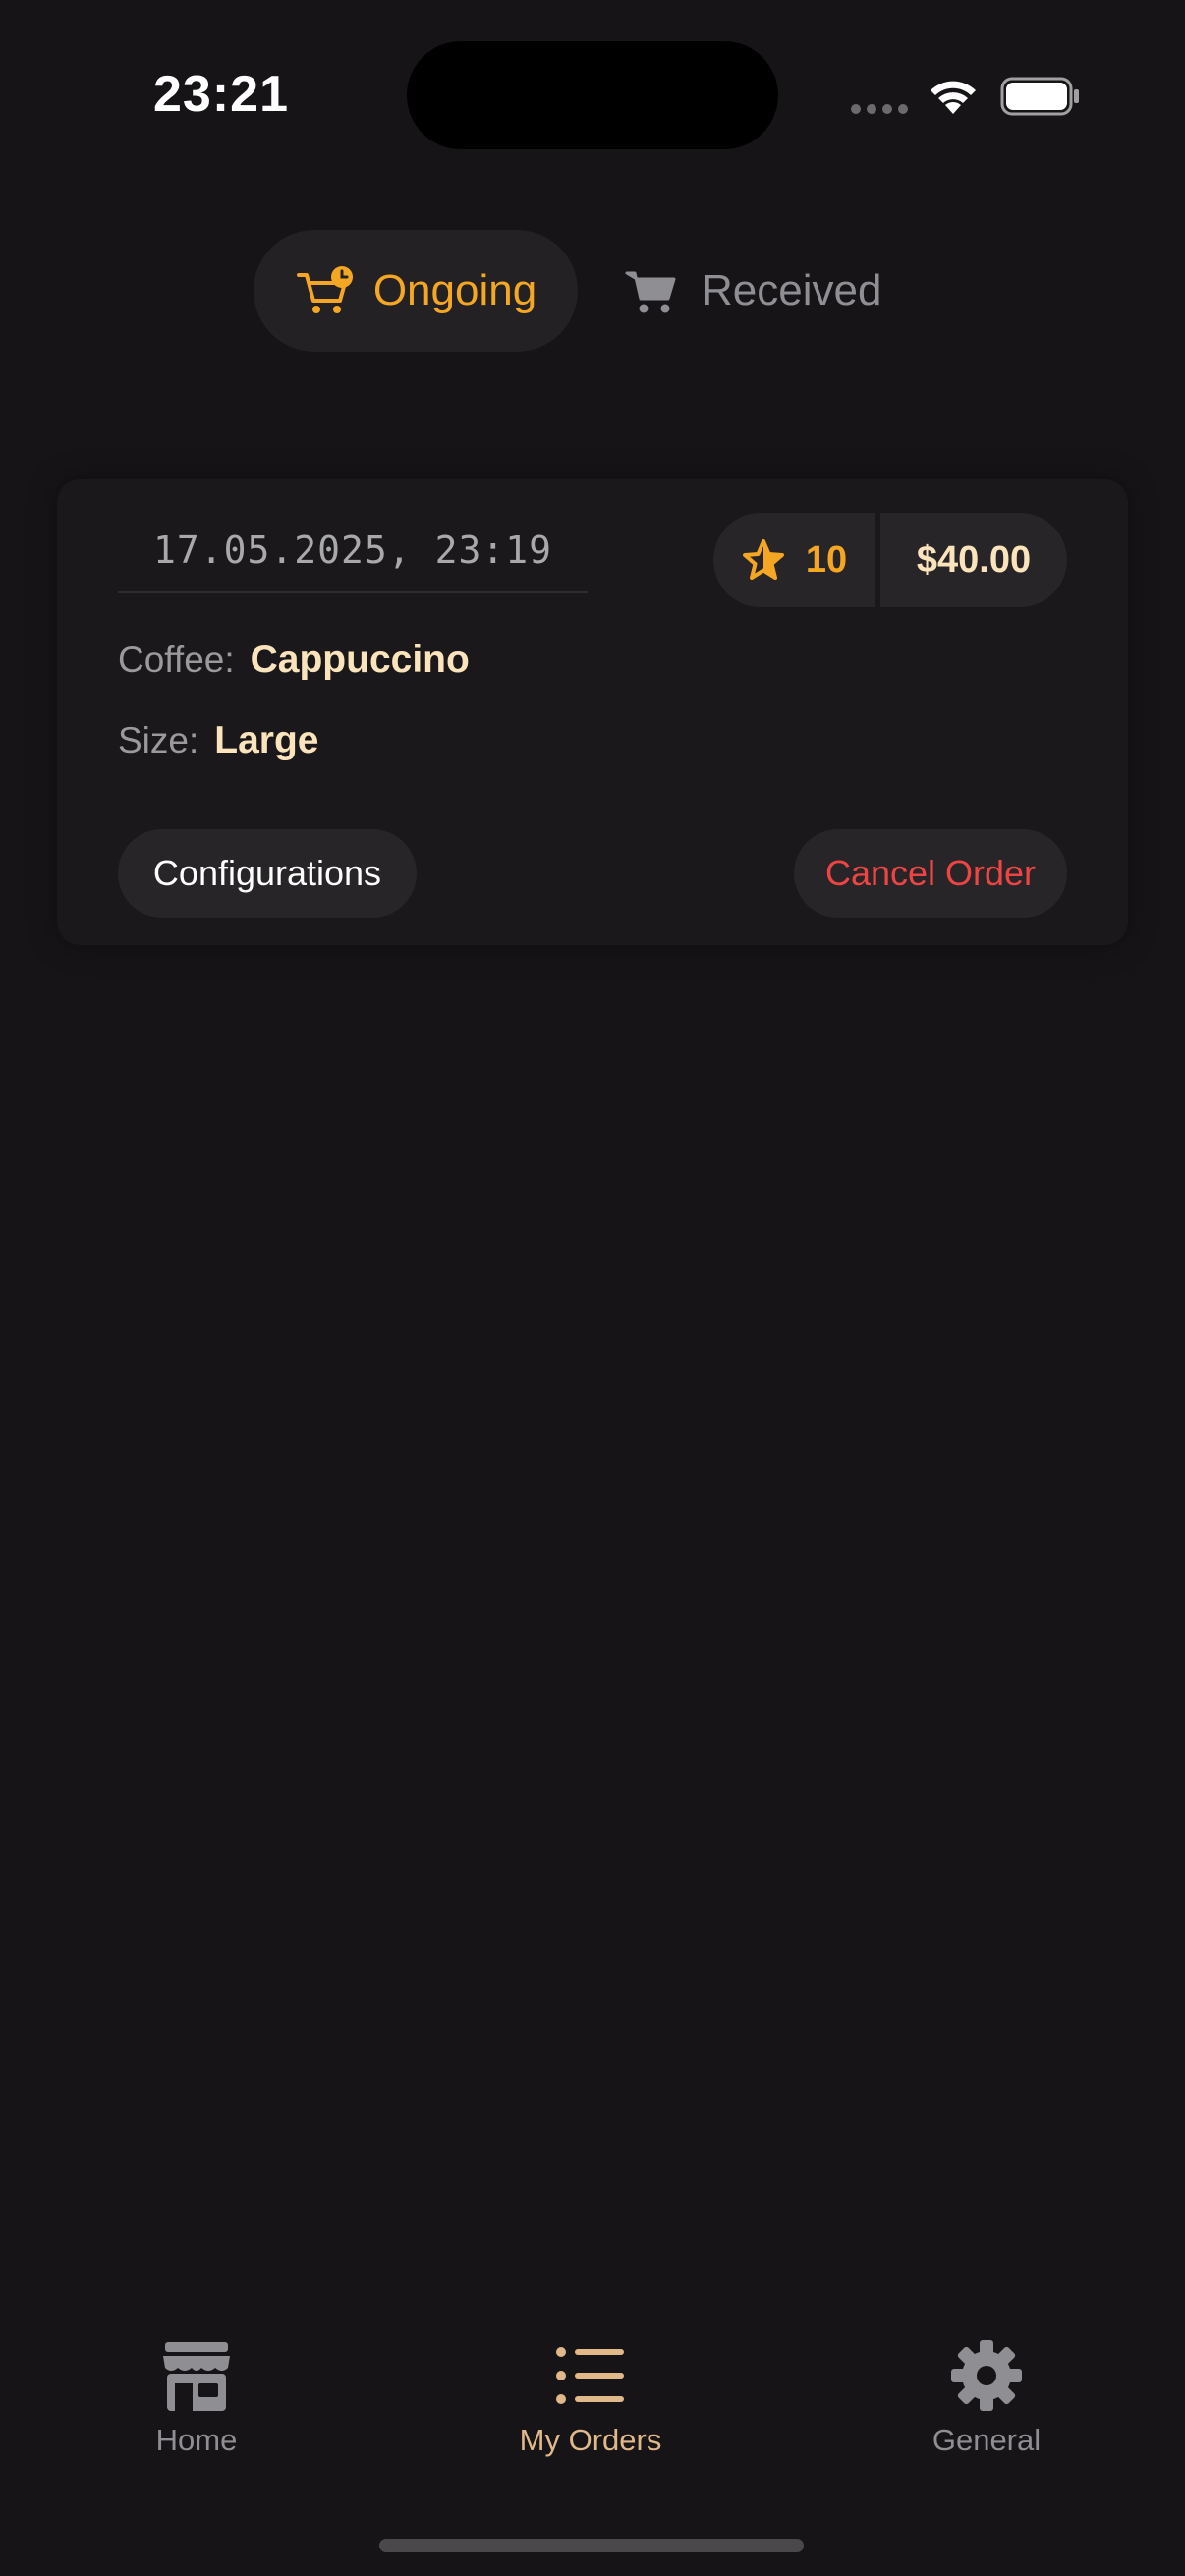 This screenshot has height=2576, width=1185. I want to click on tabbar-label-general: General, so click(987, 2440).